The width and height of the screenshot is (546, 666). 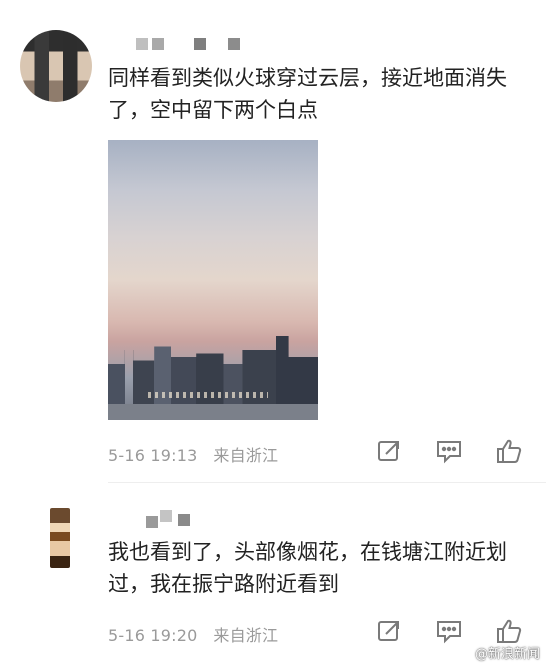 I want to click on timestamp: 5-16 19:13, so click(x=153, y=455).